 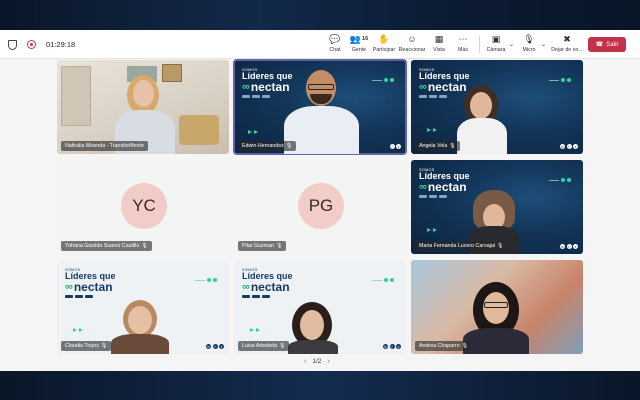 I want to click on avatar-tile: PG Pilar Guzman 🎙, so click(x=320, y=207).